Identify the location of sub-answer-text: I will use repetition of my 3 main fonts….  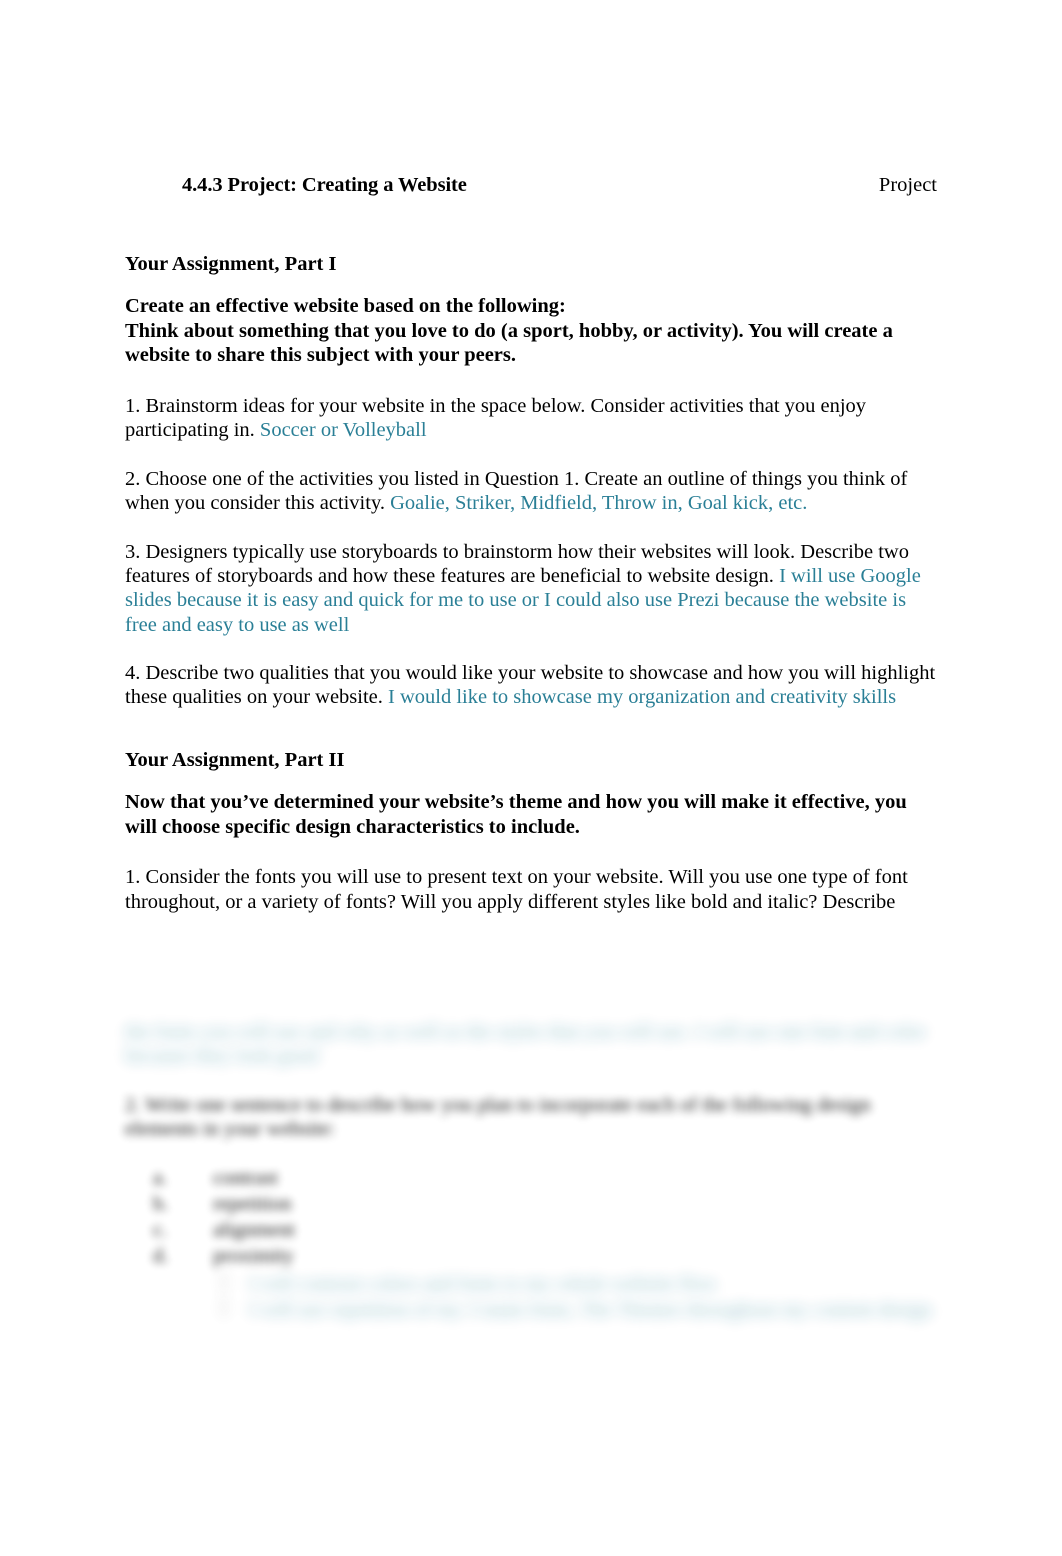
(590, 1310).